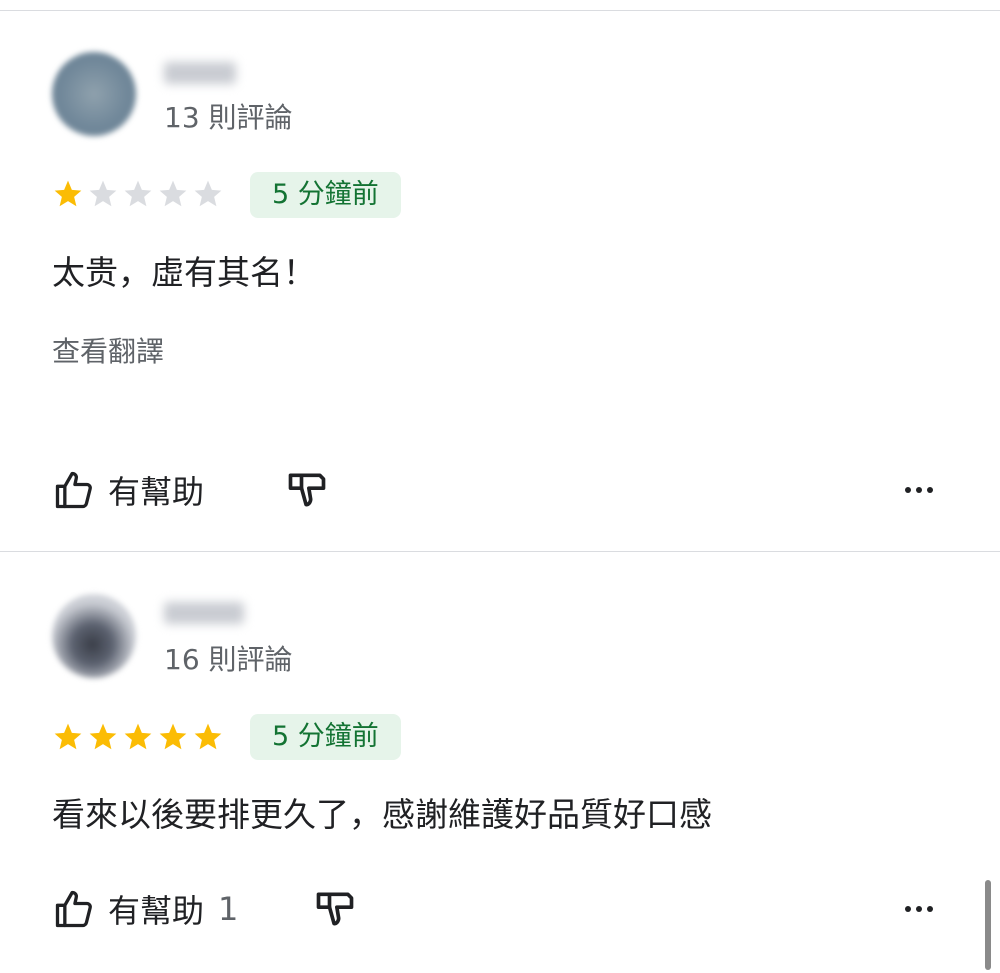 This screenshot has height=973, width=1000. What do you see at coordinates (500, 10) in the screenshot?
I see `divider-top` at bounding box center [500, 10].